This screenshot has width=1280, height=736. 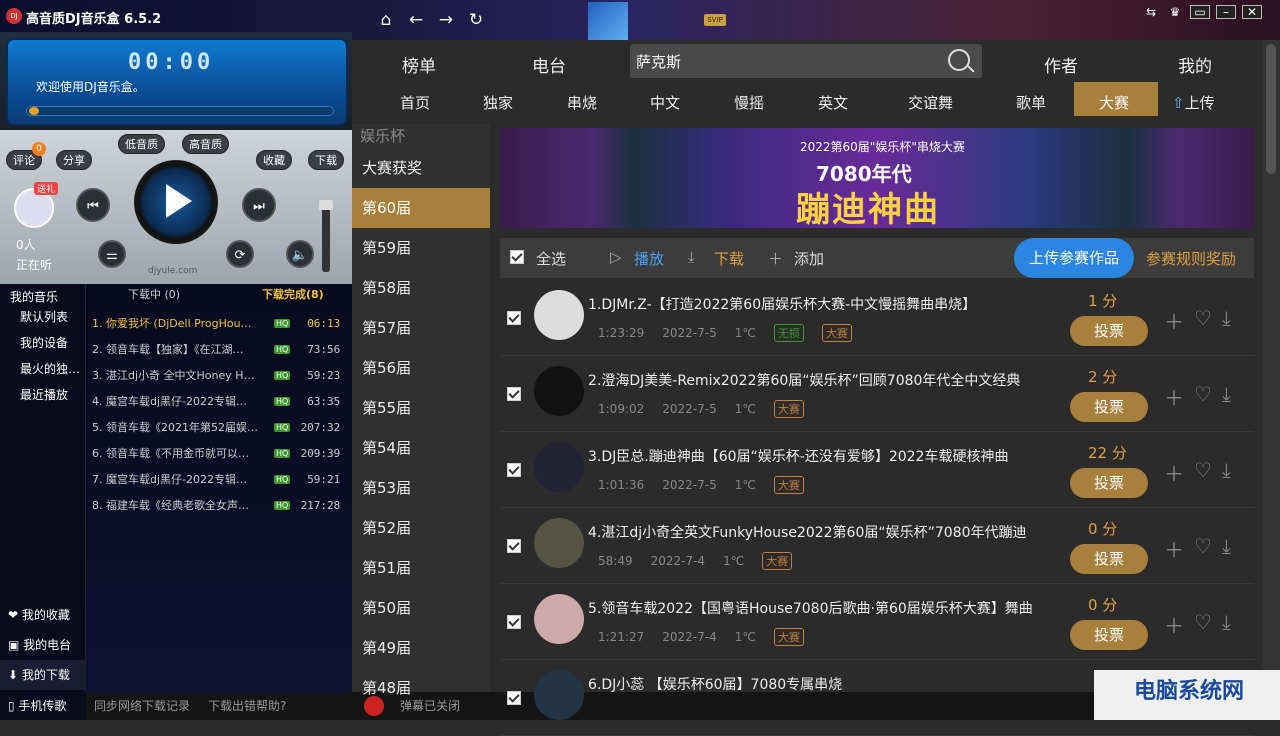 What do you see at coordinates (551, 258) in the screenshot?
I see `select-all-label: 全选` at bounding box center [551, 258].